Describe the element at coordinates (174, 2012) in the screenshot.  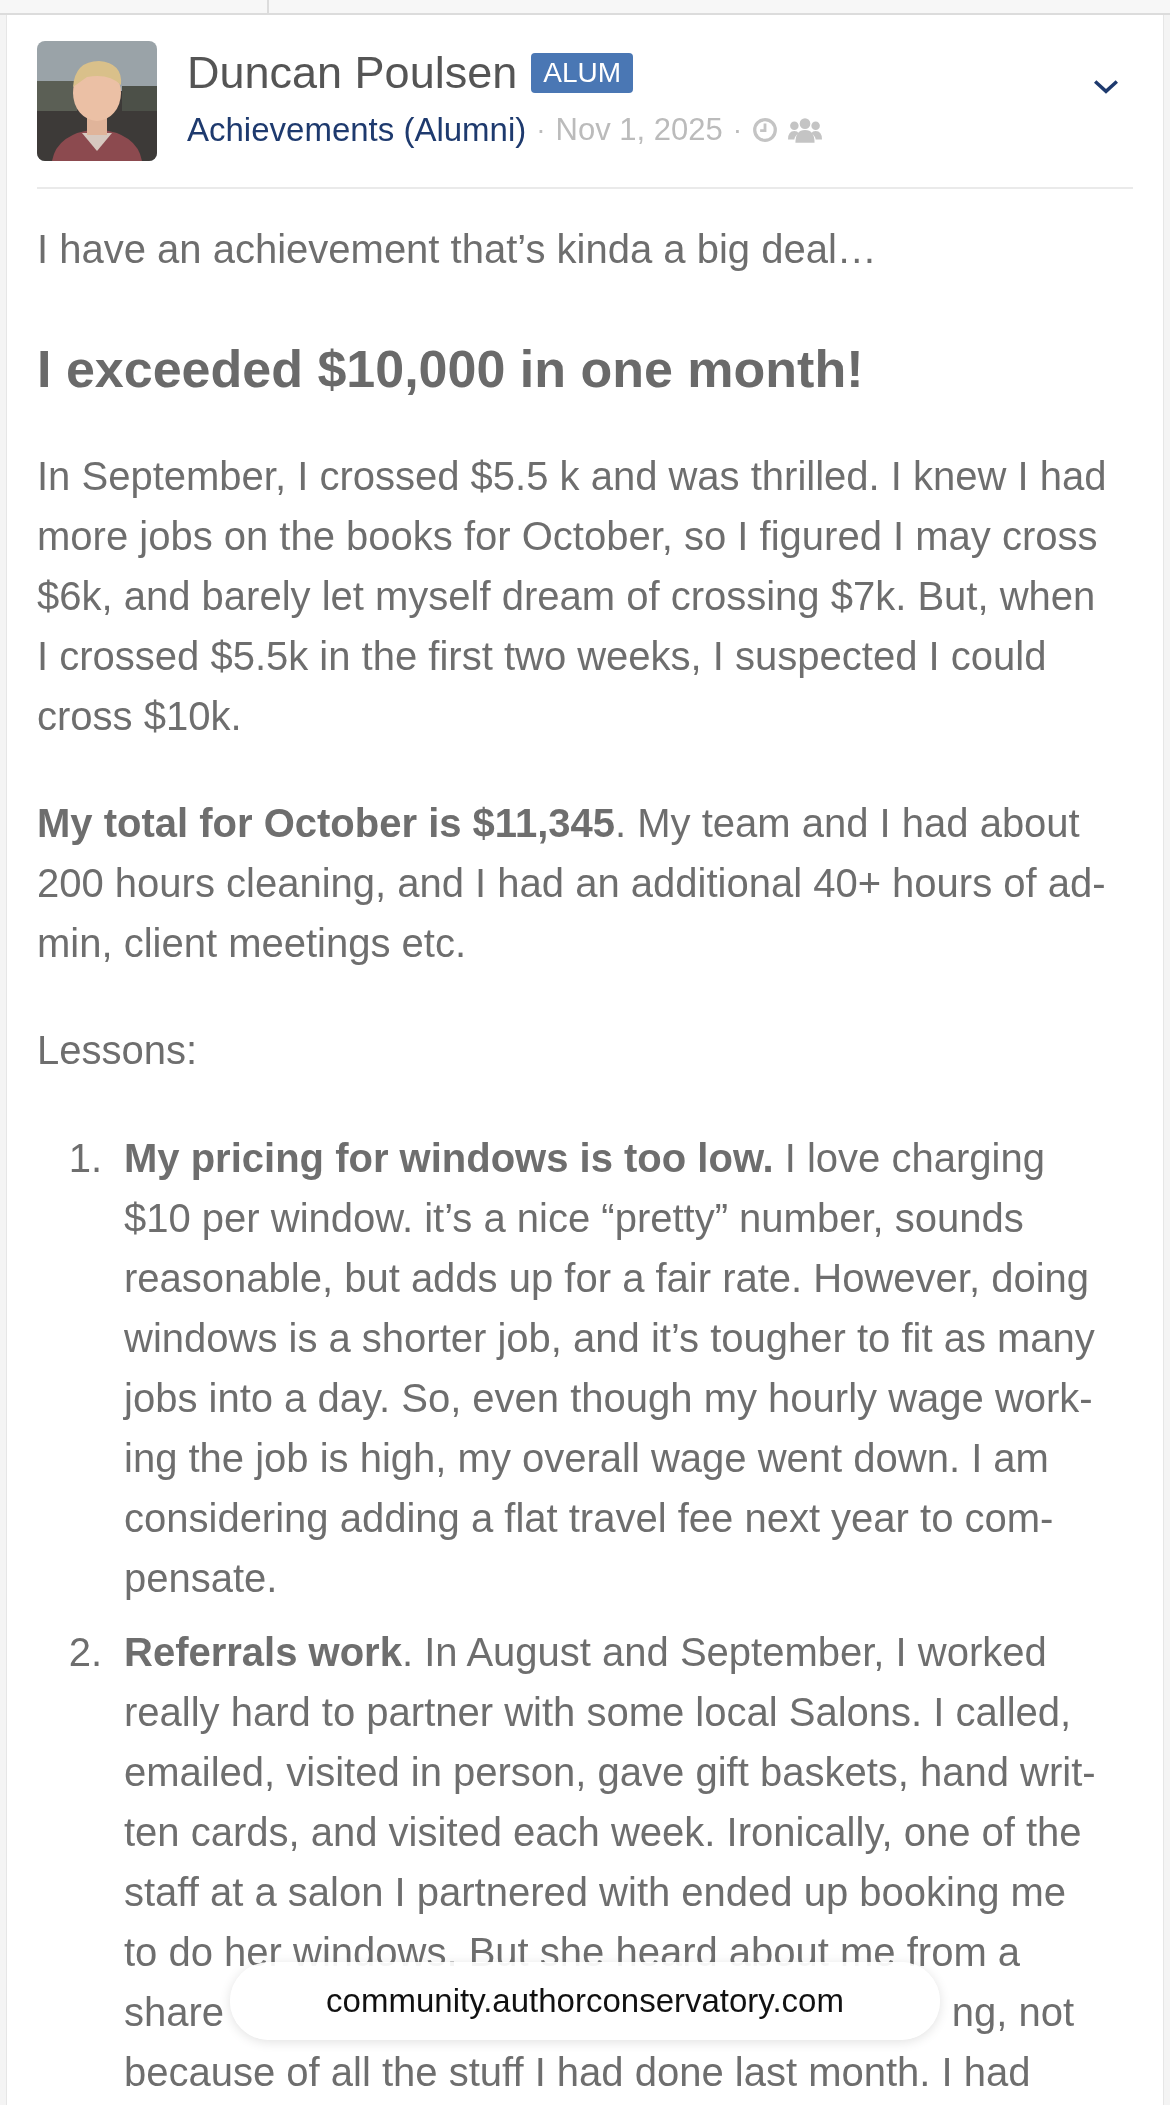
I see `text-fragment: share` at that location.